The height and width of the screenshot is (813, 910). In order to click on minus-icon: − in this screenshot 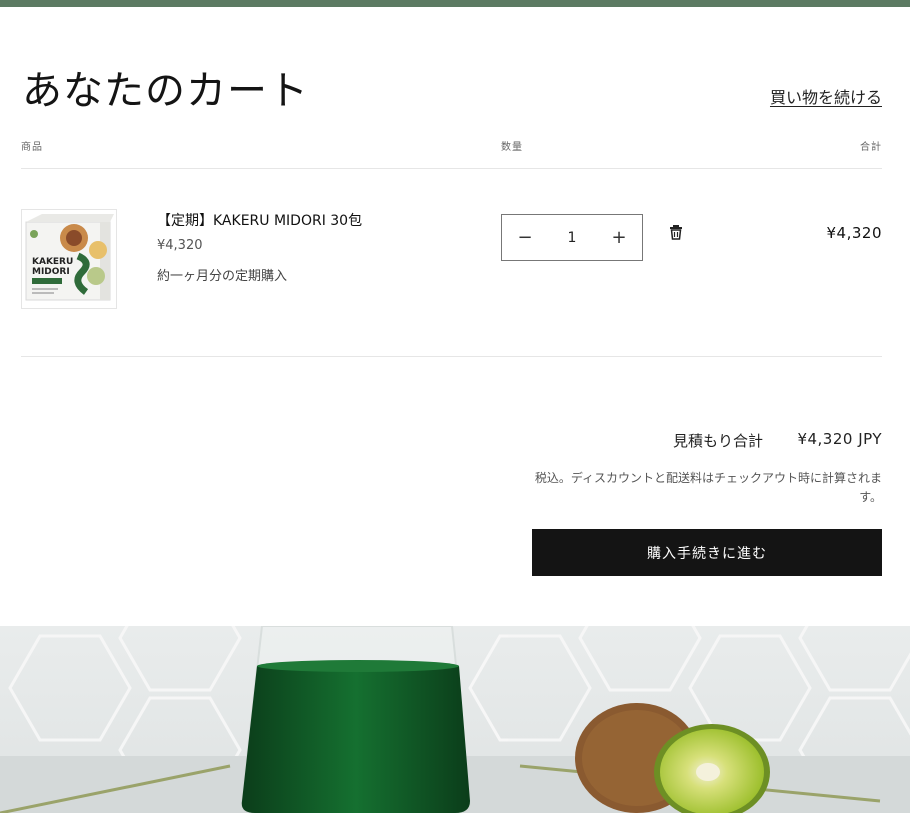, I will do `click(525, 237)`.